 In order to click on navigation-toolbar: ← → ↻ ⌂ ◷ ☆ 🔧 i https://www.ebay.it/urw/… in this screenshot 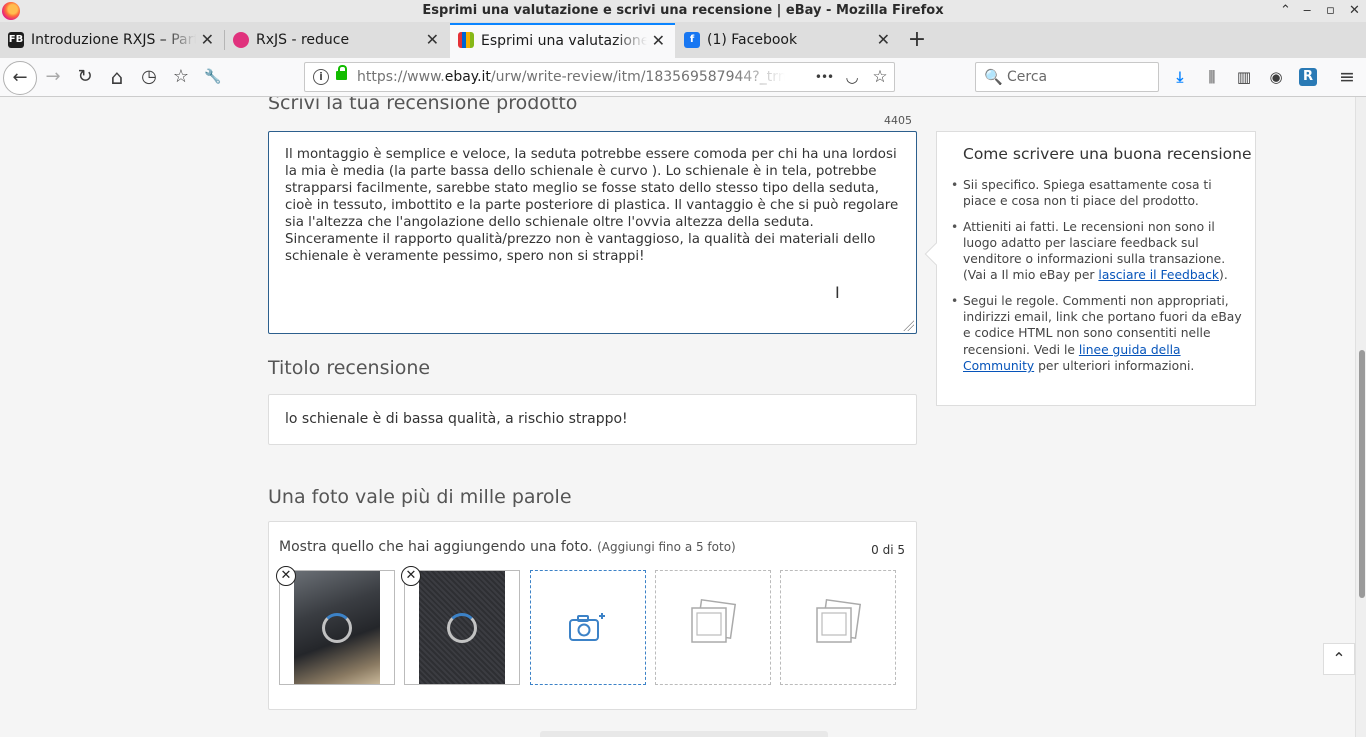, I will do `click(683, 77)`.